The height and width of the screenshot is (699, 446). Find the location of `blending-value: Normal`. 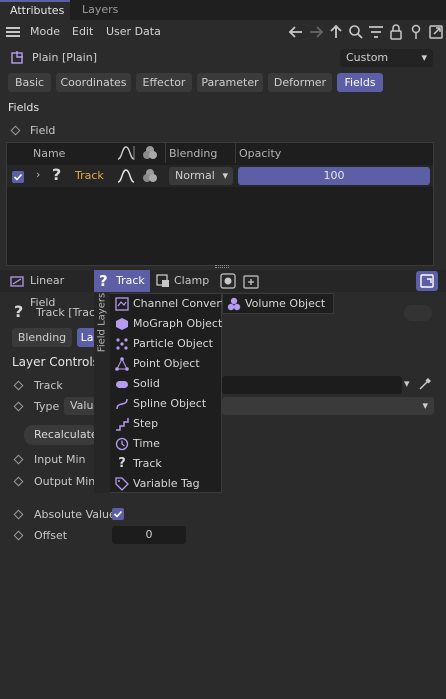

blending-value: Normal is located at coordinates (195, 175).